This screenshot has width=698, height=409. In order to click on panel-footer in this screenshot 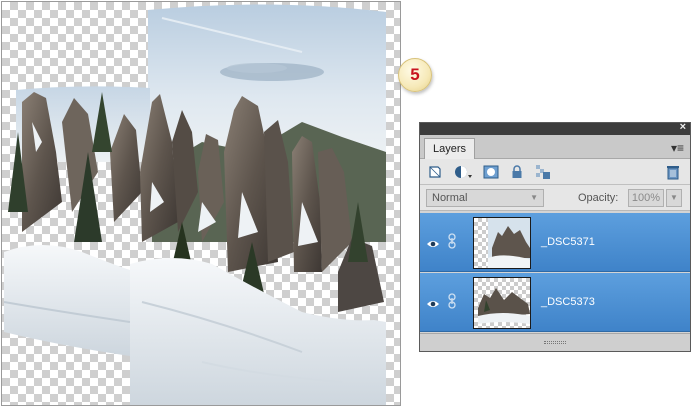, I will do `click(555, 342)`.